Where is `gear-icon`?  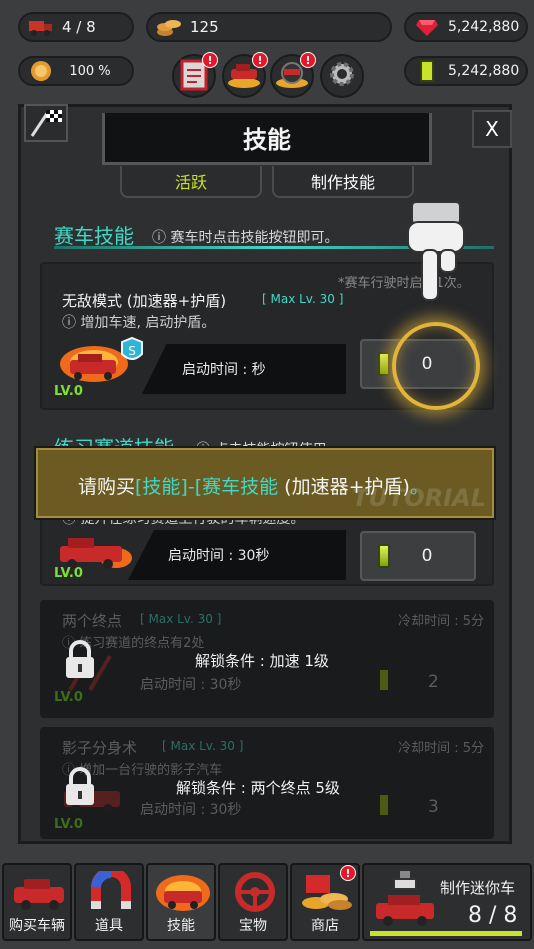
gear-icon is located at coordinates (342, 76).